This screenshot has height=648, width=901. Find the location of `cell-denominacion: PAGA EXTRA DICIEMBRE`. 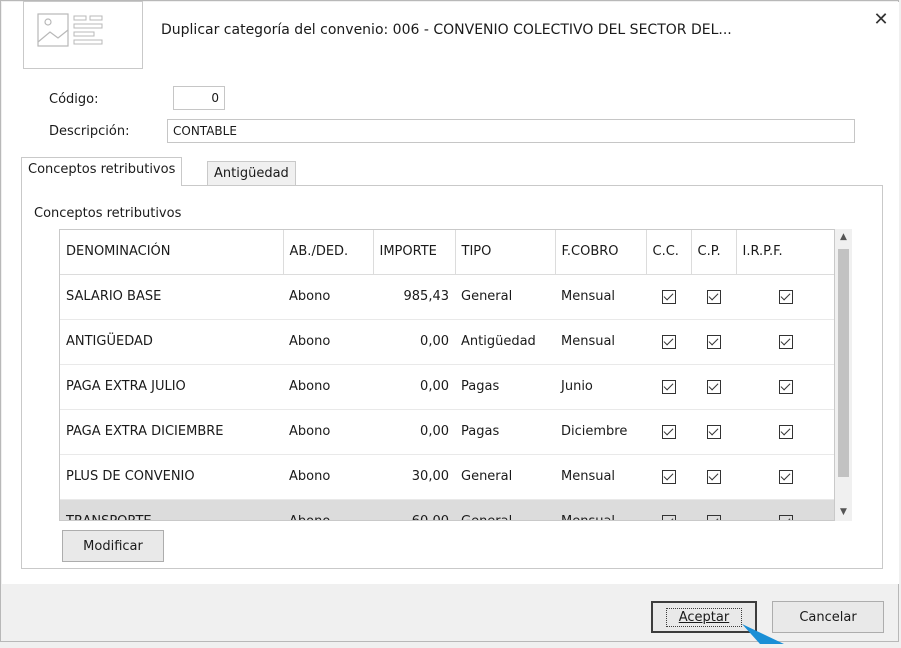

cell-denominacion: PAGA EXTRA DICIEMBRE is located at coordinates (171, 432).